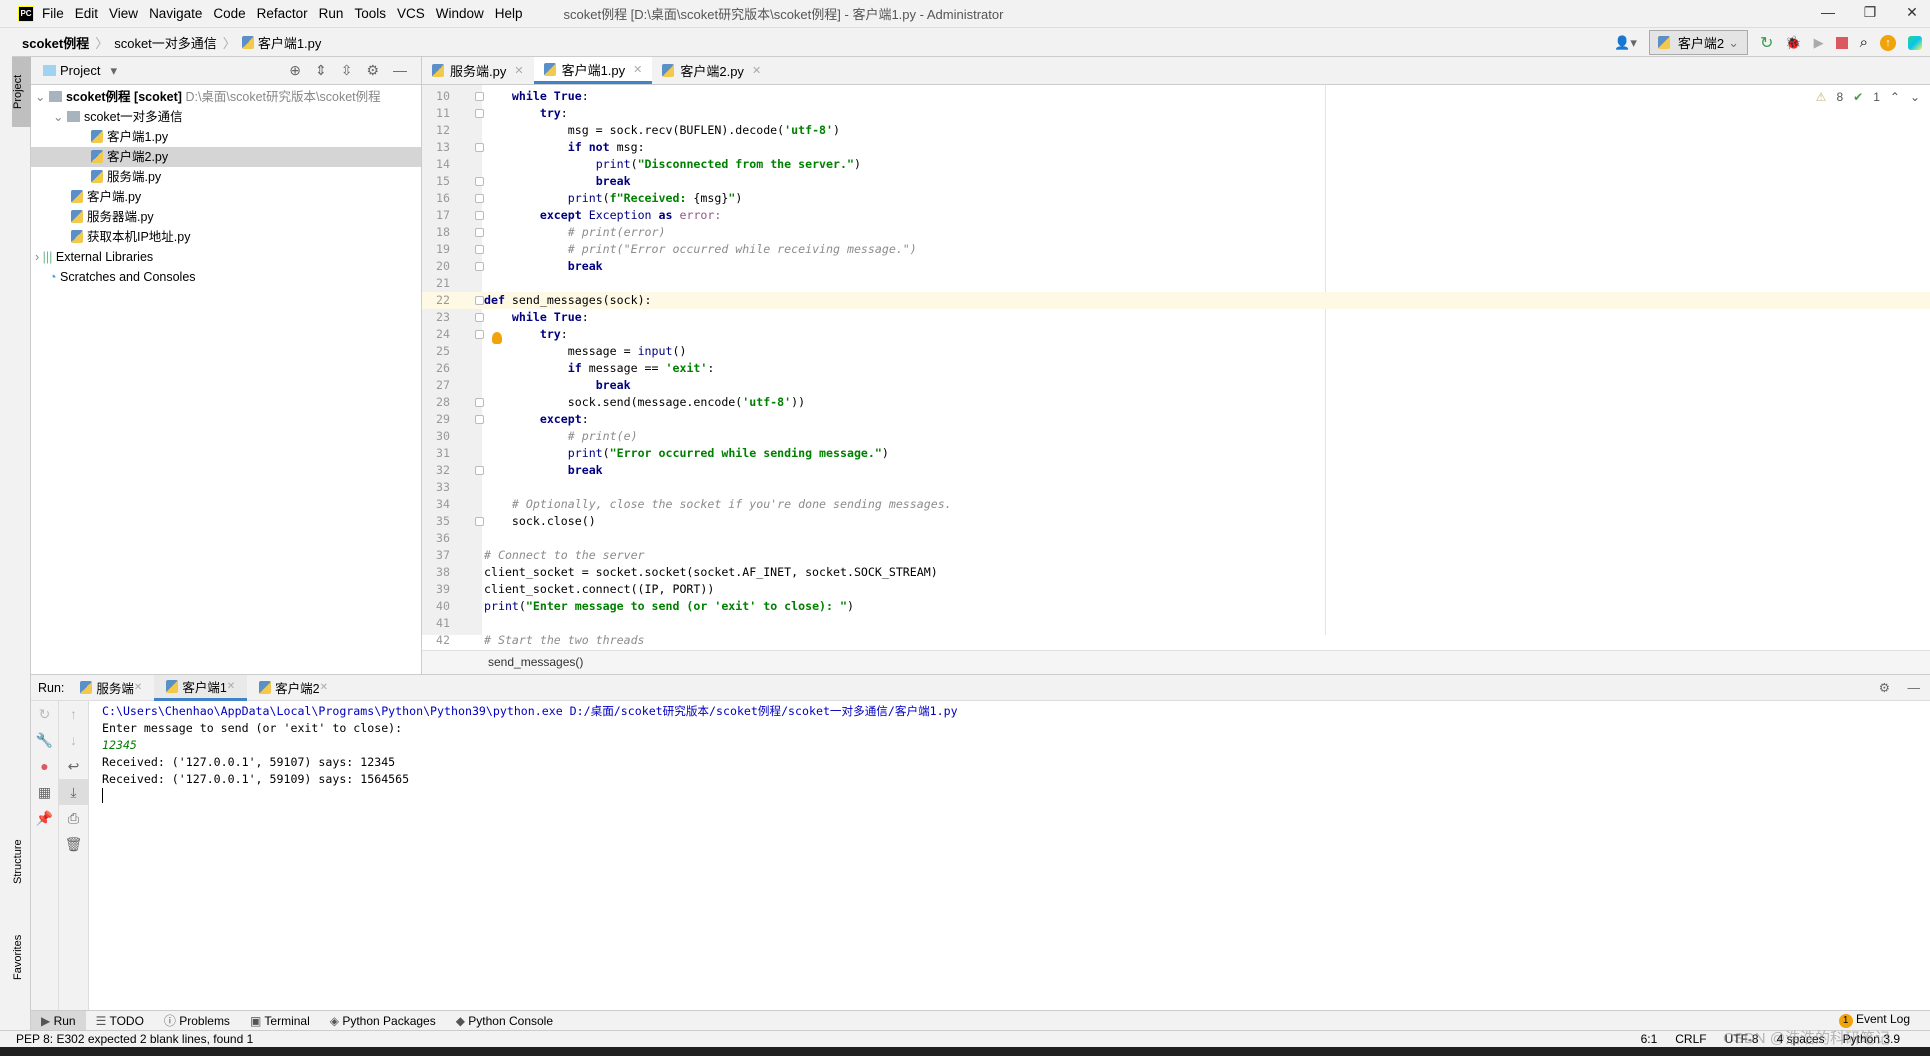  Describe the element at coordinates (73, 792) in the screenshot. I see `scroll-to-end-icon: ⤓` at that location.